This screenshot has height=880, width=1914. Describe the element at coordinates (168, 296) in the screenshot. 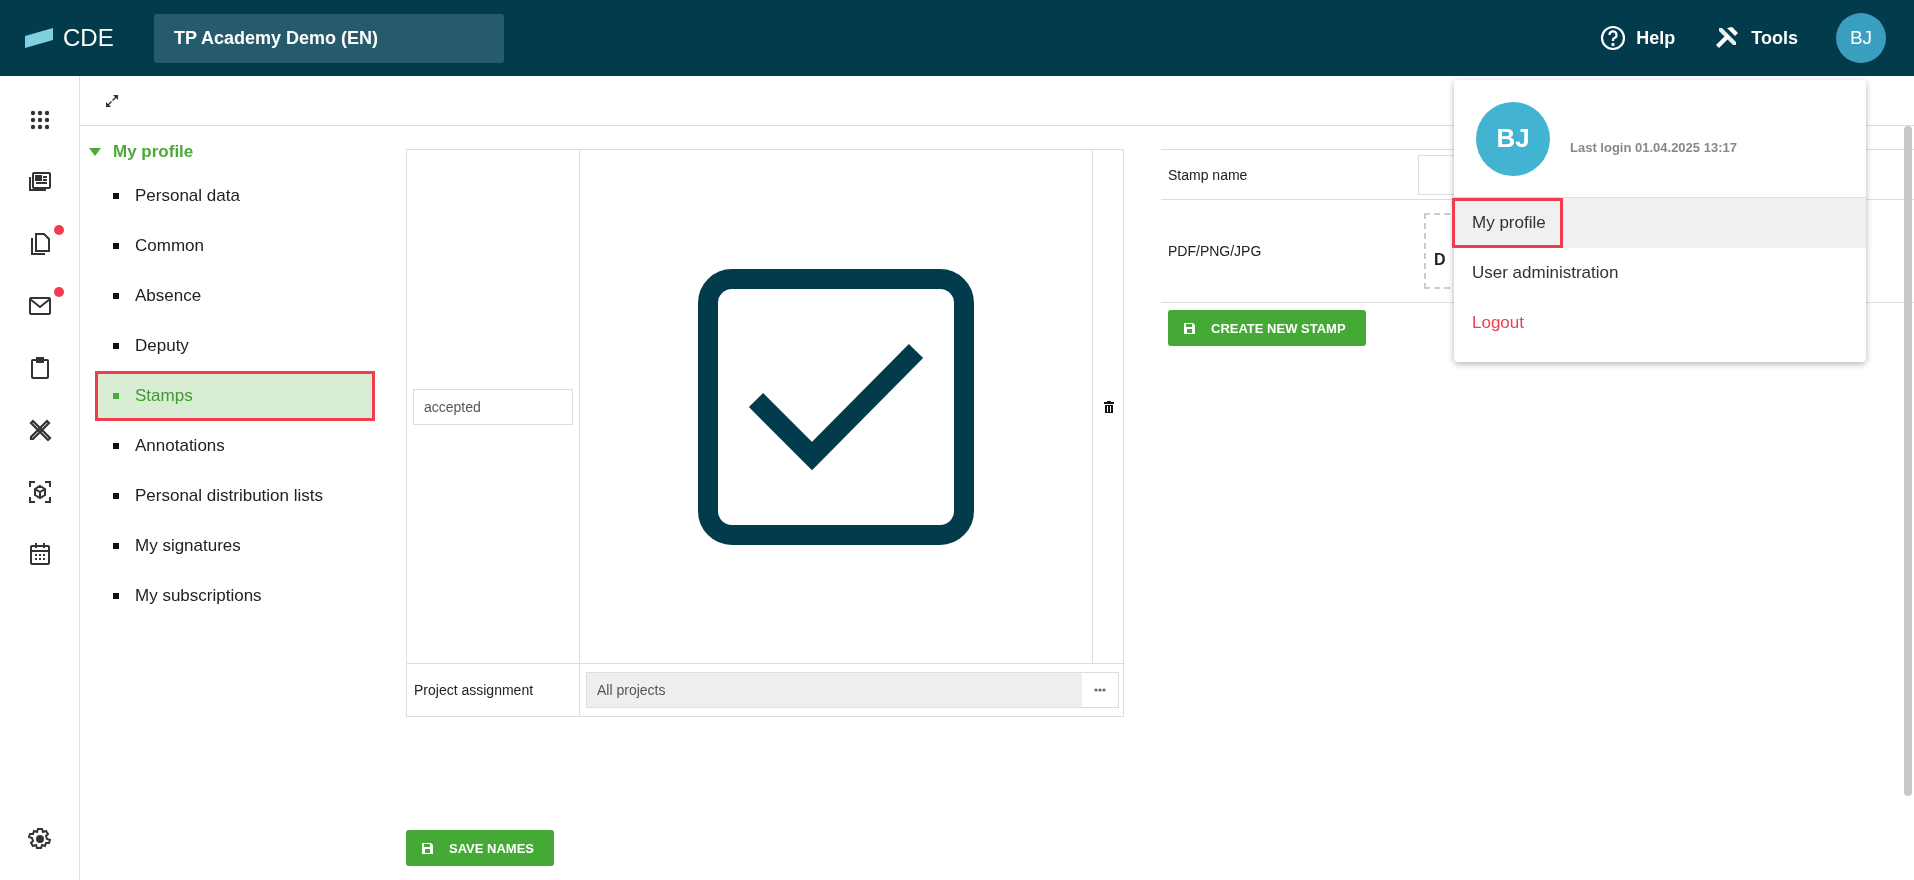

I see `tree-item-label: Absence` at that location.